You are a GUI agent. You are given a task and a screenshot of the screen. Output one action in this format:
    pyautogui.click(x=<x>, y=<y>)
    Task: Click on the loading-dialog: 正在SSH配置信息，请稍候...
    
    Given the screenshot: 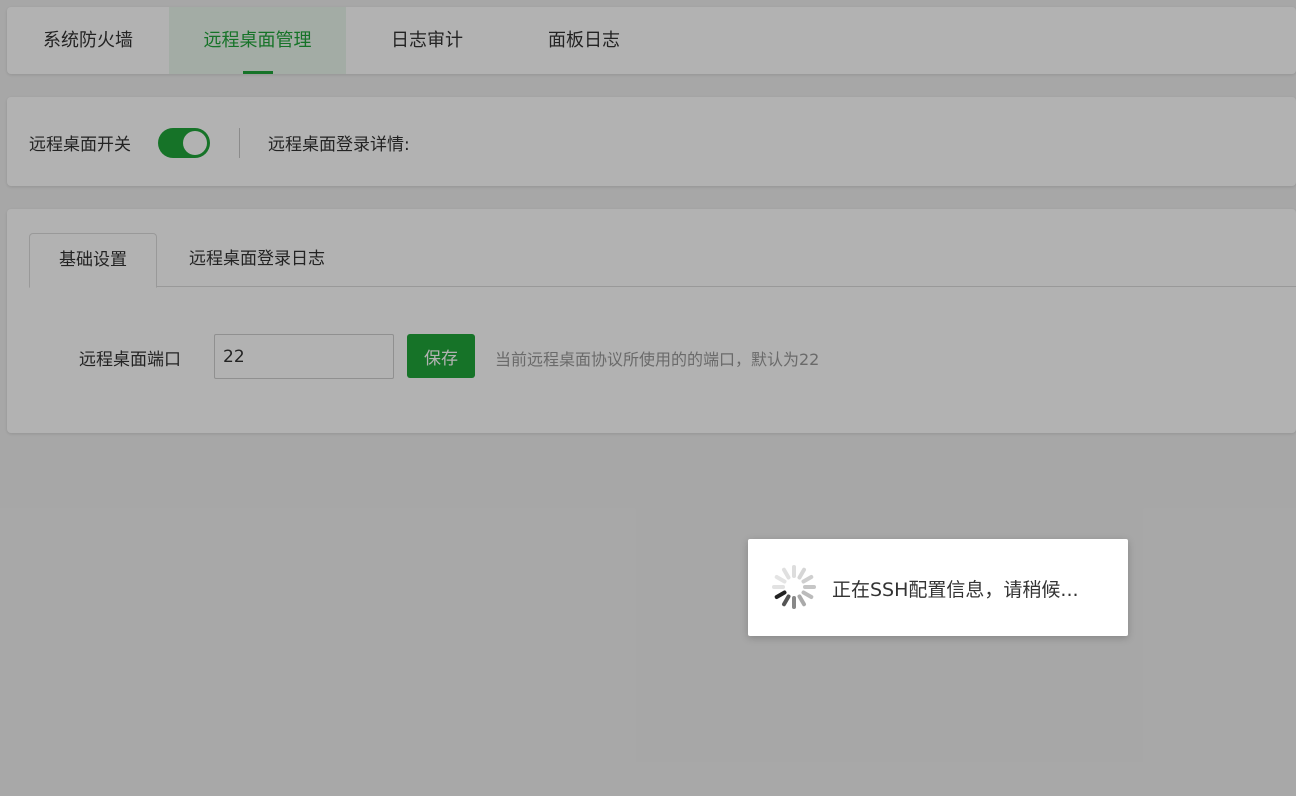 What is the action you would take?
    pyautogui.click(x=938, y=587)
    